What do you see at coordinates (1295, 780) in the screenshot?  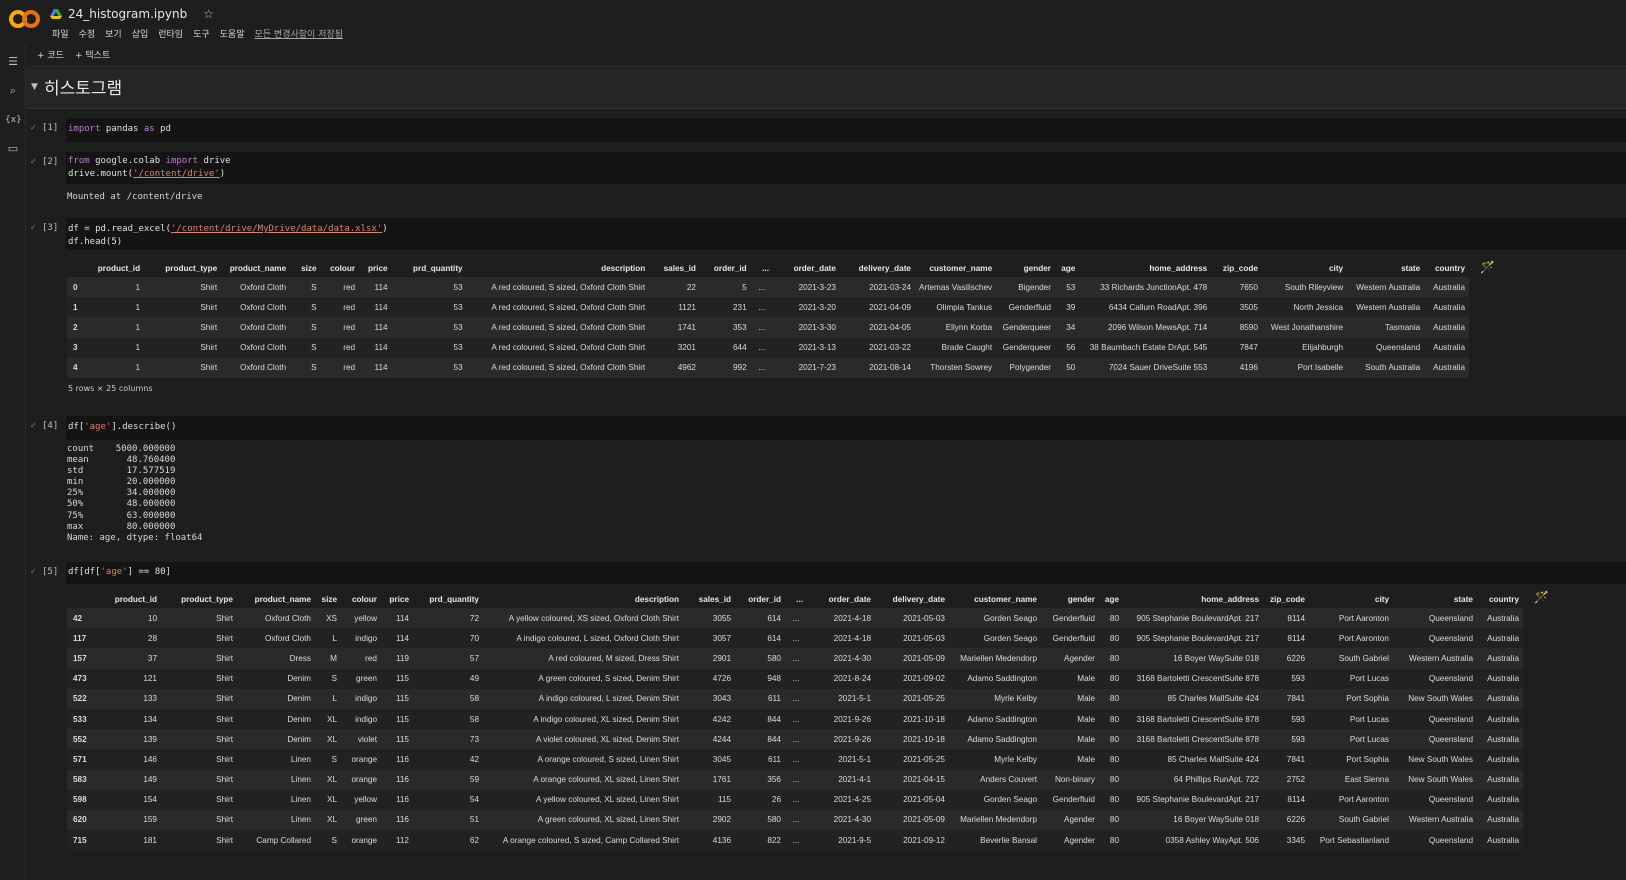 I see `table-cell: 2752` at bounding box center [1295, 780].